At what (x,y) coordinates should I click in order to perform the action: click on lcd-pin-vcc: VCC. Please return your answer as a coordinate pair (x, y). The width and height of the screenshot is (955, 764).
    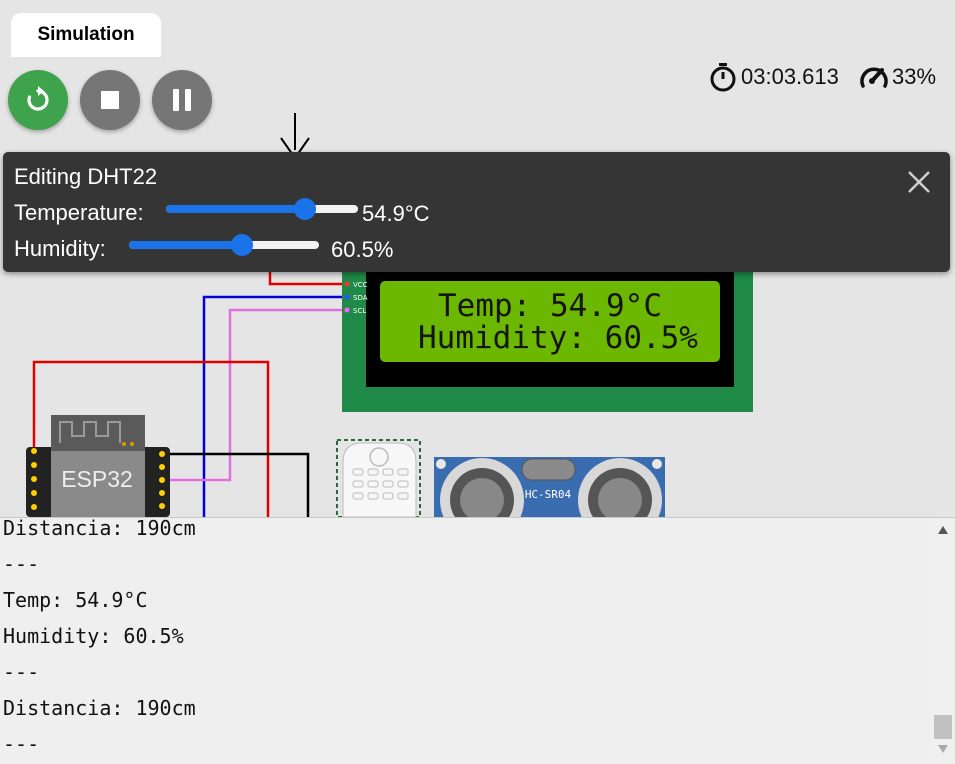
    Looking at the image, I should click on (360, 285).